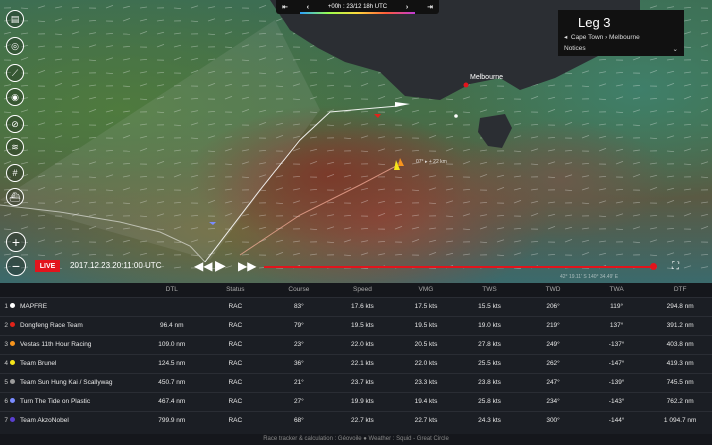 The width and height of the screenshot is (712, 445). What do you see at coordinates (678, 267) in the screenshot?
I see `fullscreen-icon: ⛶` at bounding box center [678, 267].